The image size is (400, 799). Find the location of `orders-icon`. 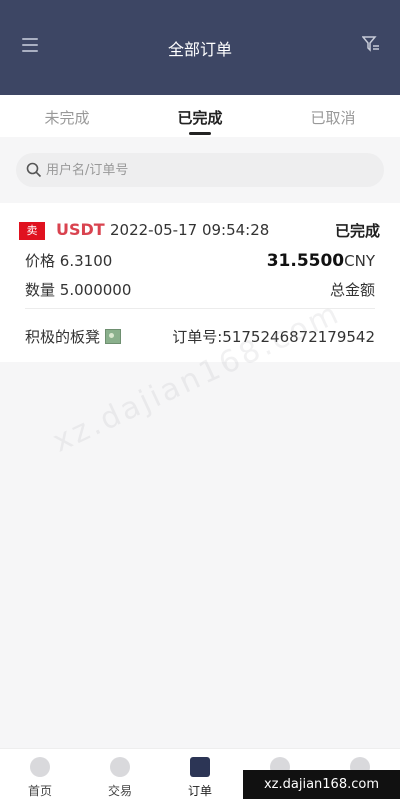

orders-icon is located at coordinates (200, 767).